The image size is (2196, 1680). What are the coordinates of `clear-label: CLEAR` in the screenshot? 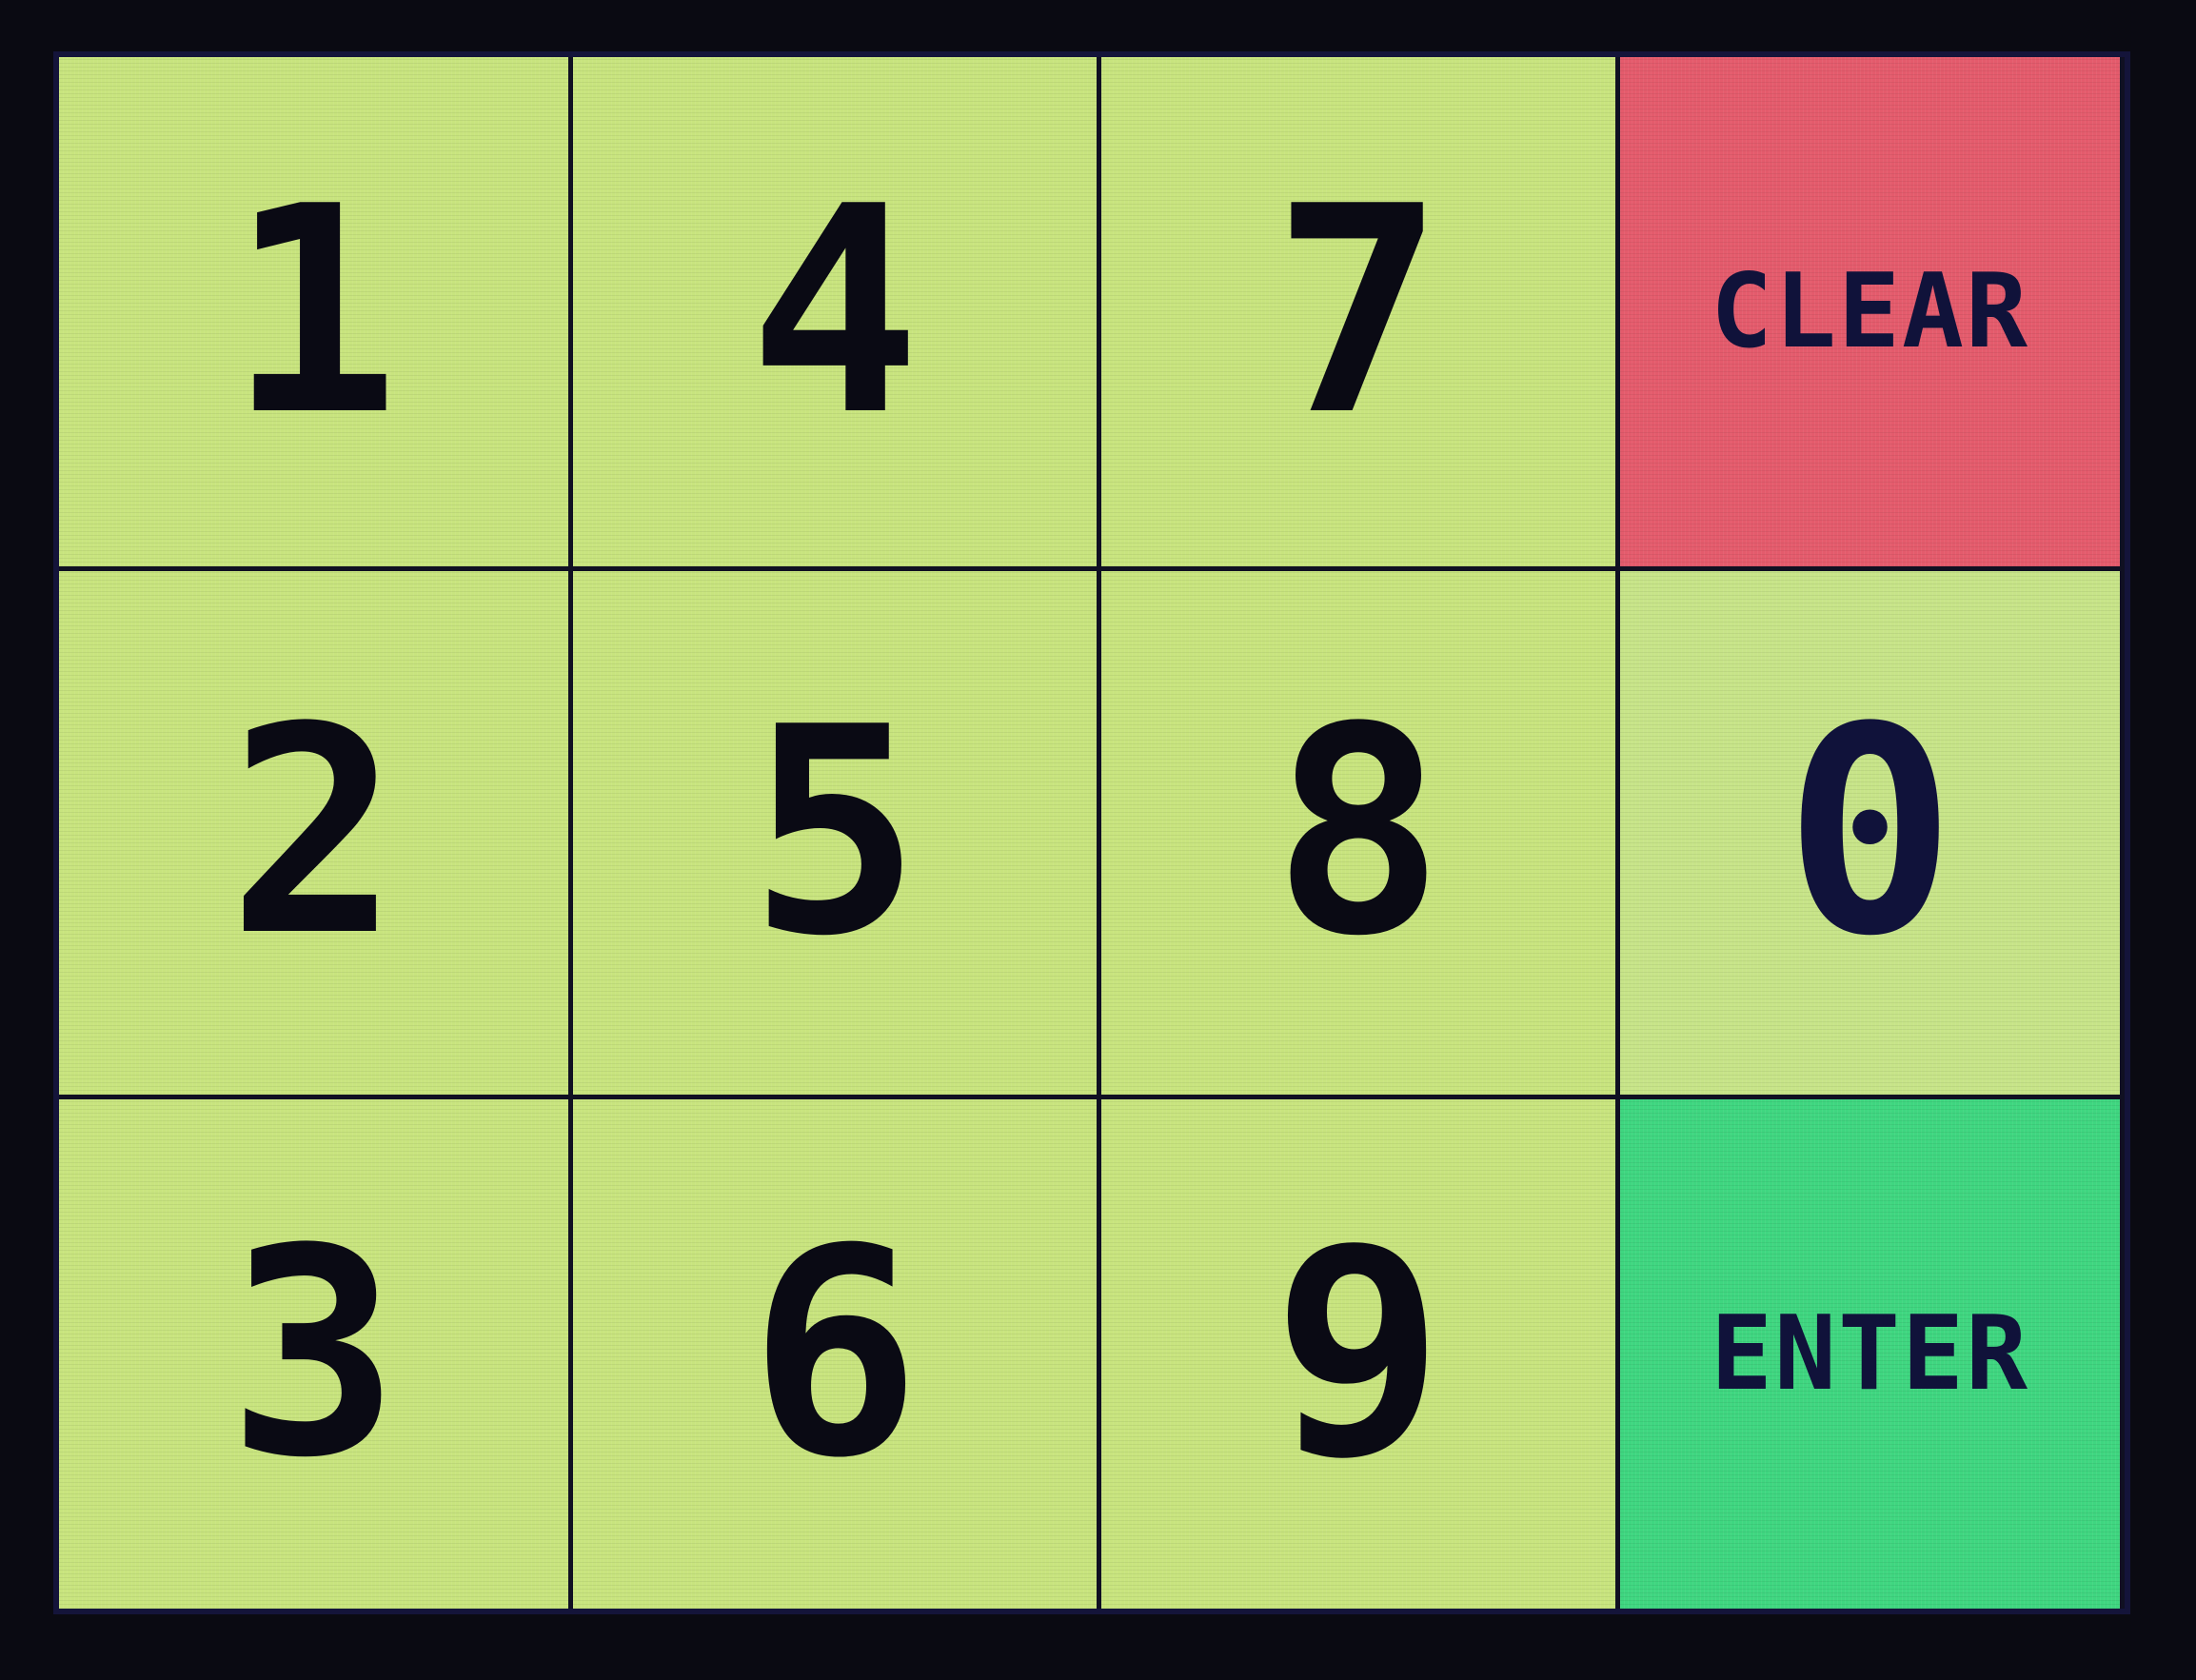 It's located at (1870, 311).